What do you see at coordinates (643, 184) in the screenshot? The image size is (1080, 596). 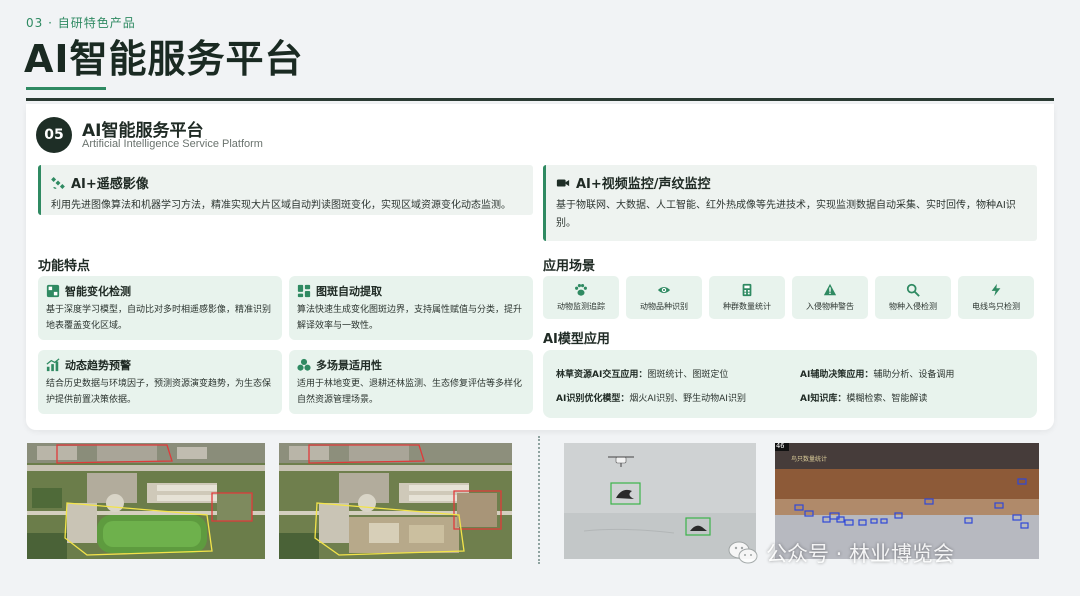 I see `intro-title: AI+视频监控/声纹监控` at bounding box center [643, 184].